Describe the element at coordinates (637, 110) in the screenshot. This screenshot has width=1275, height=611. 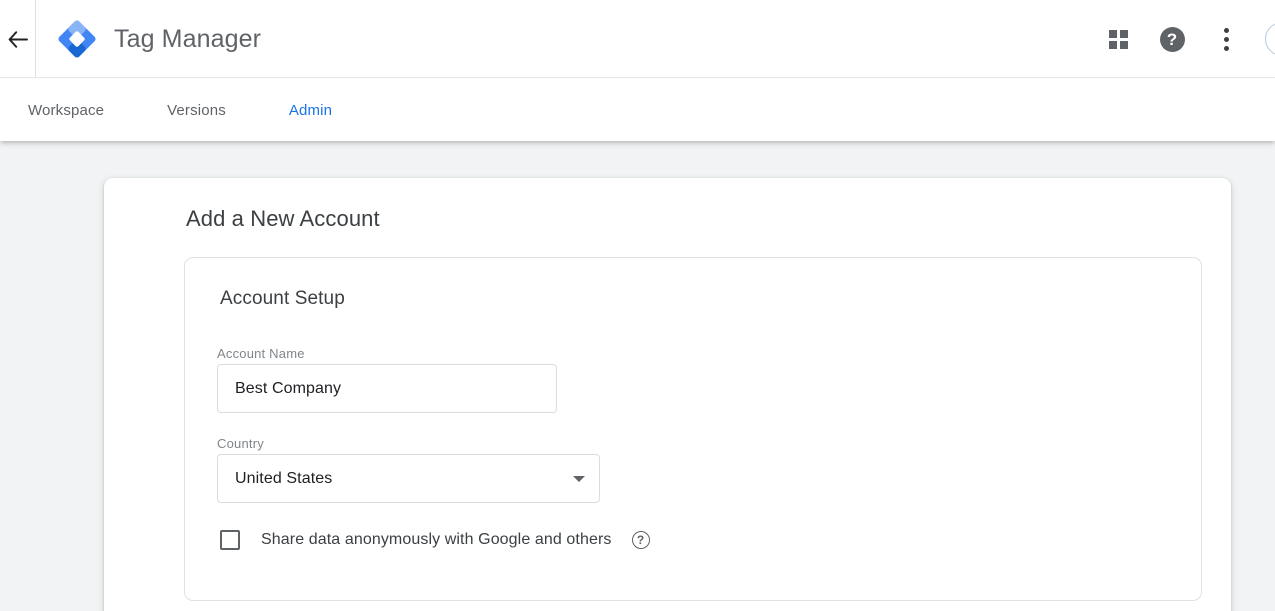
I see `tab-bar: Workspace Versions Admin` at that location.